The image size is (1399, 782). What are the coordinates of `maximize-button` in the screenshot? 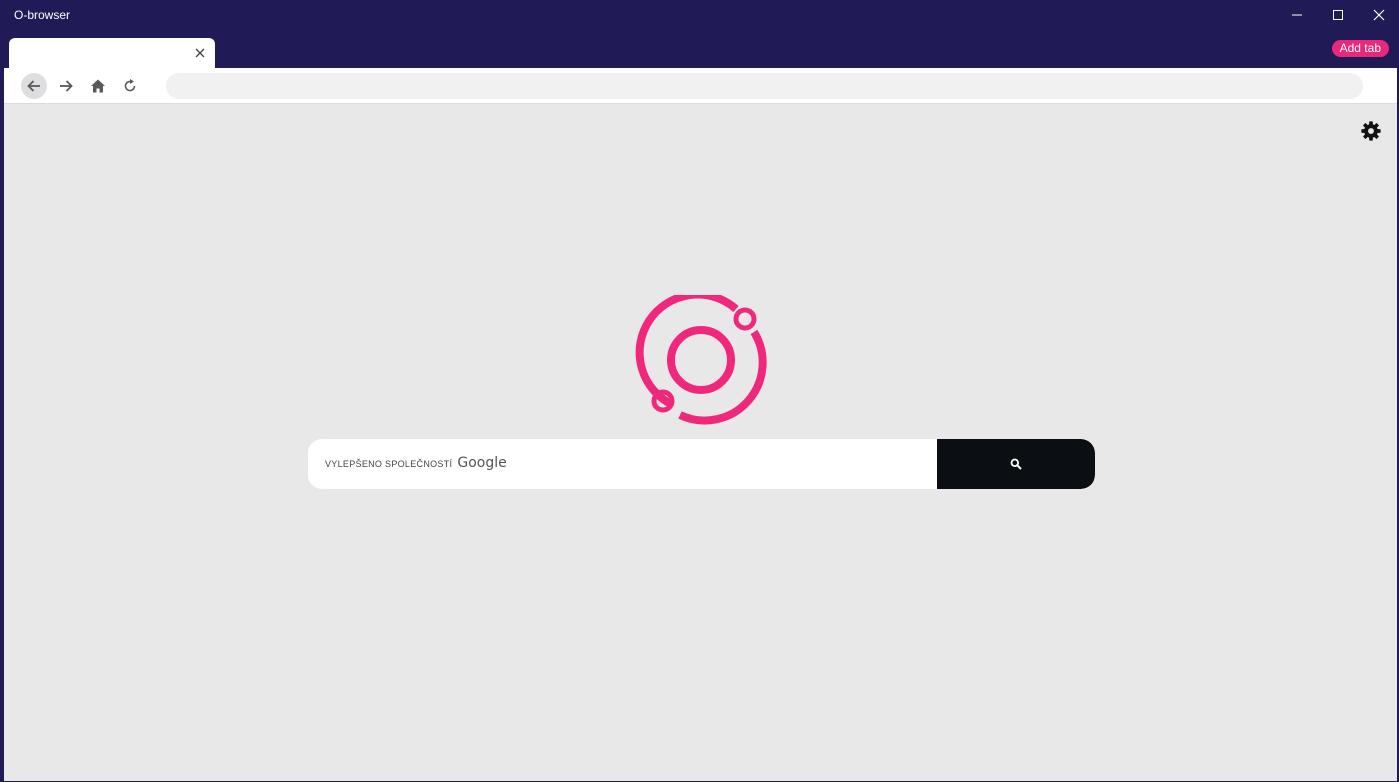 It's located at (1337, 15).